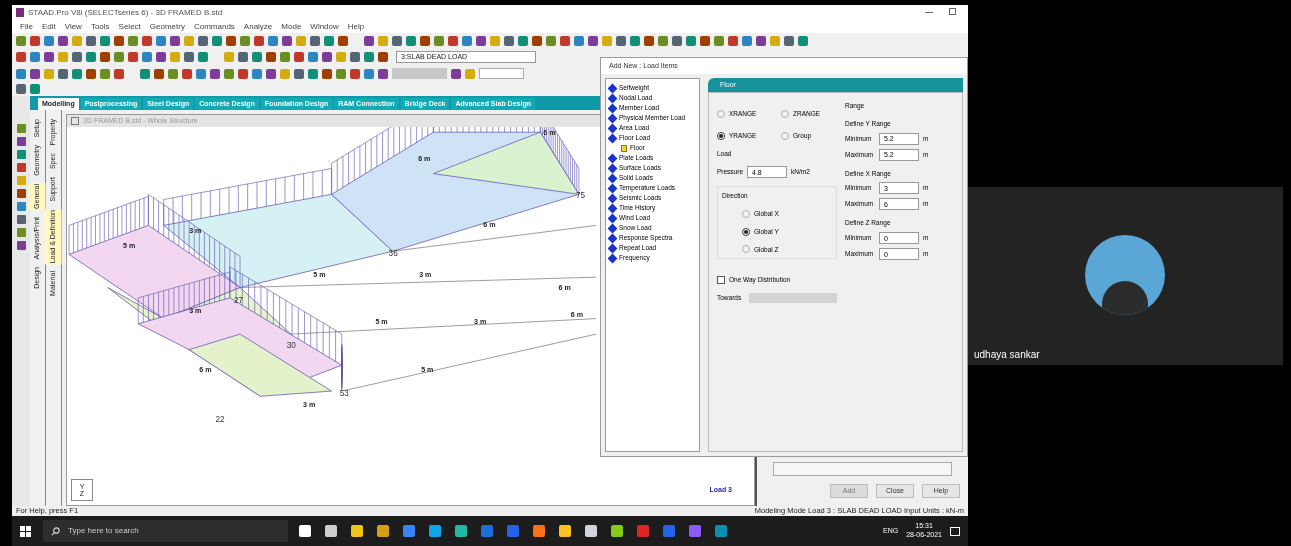 The image size is (1291, 546). Describe the element at coordinates (356, 26) in the screenshot. I see `menu-item: Help` at that location.